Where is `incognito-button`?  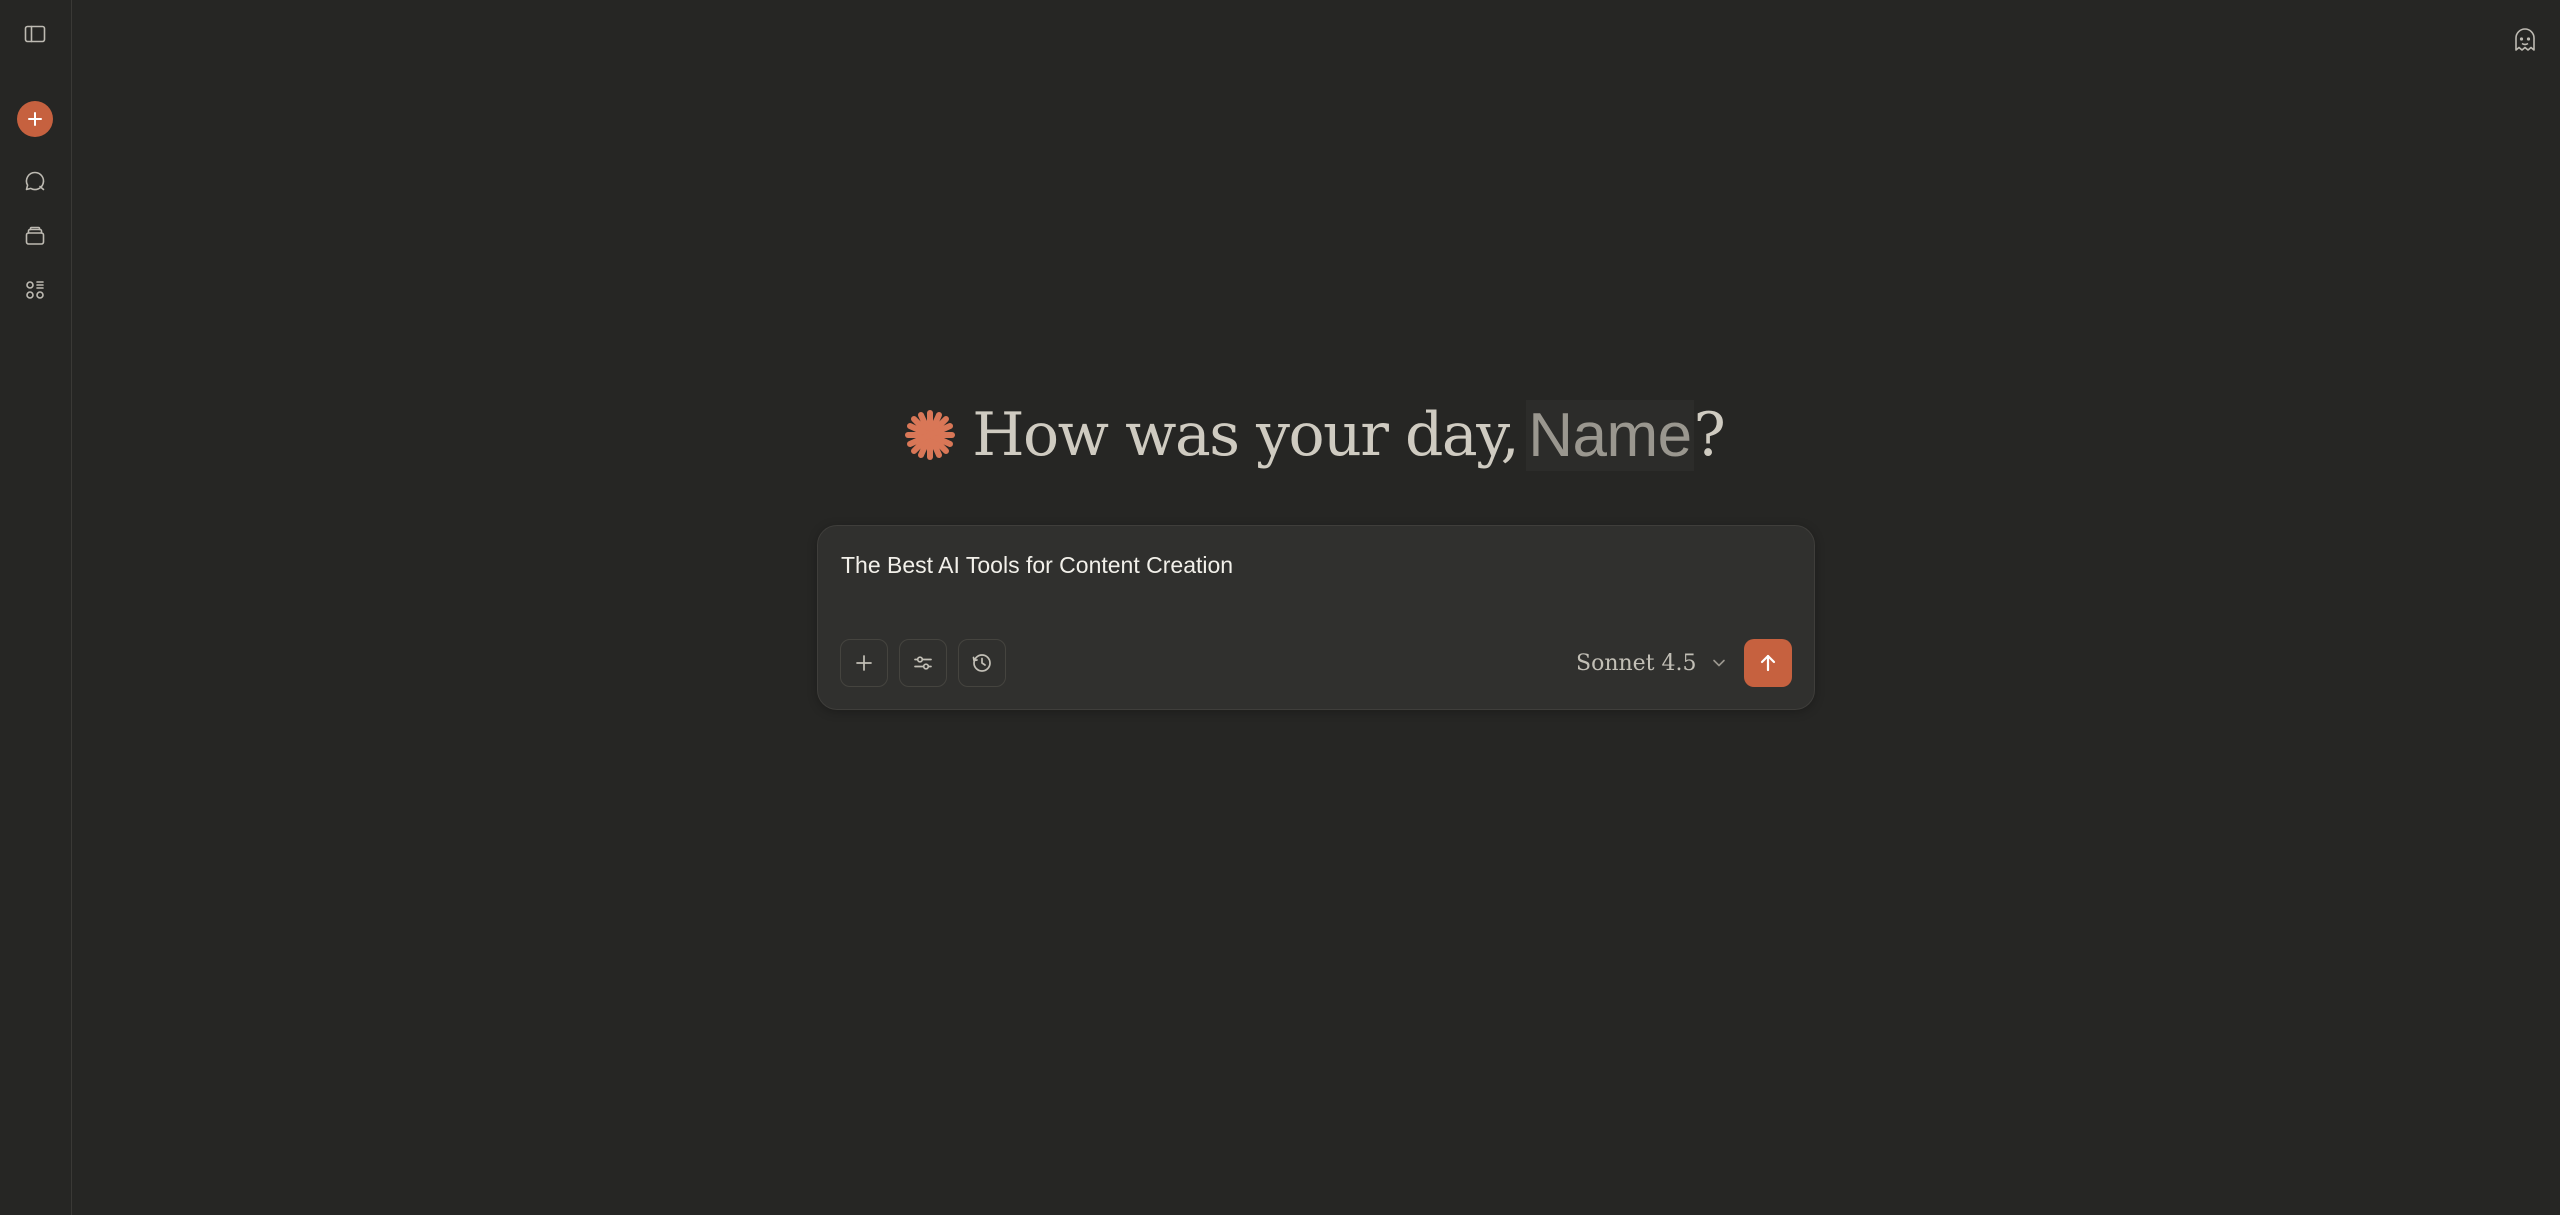
incognito-button is located at coordinates (2525, 40).